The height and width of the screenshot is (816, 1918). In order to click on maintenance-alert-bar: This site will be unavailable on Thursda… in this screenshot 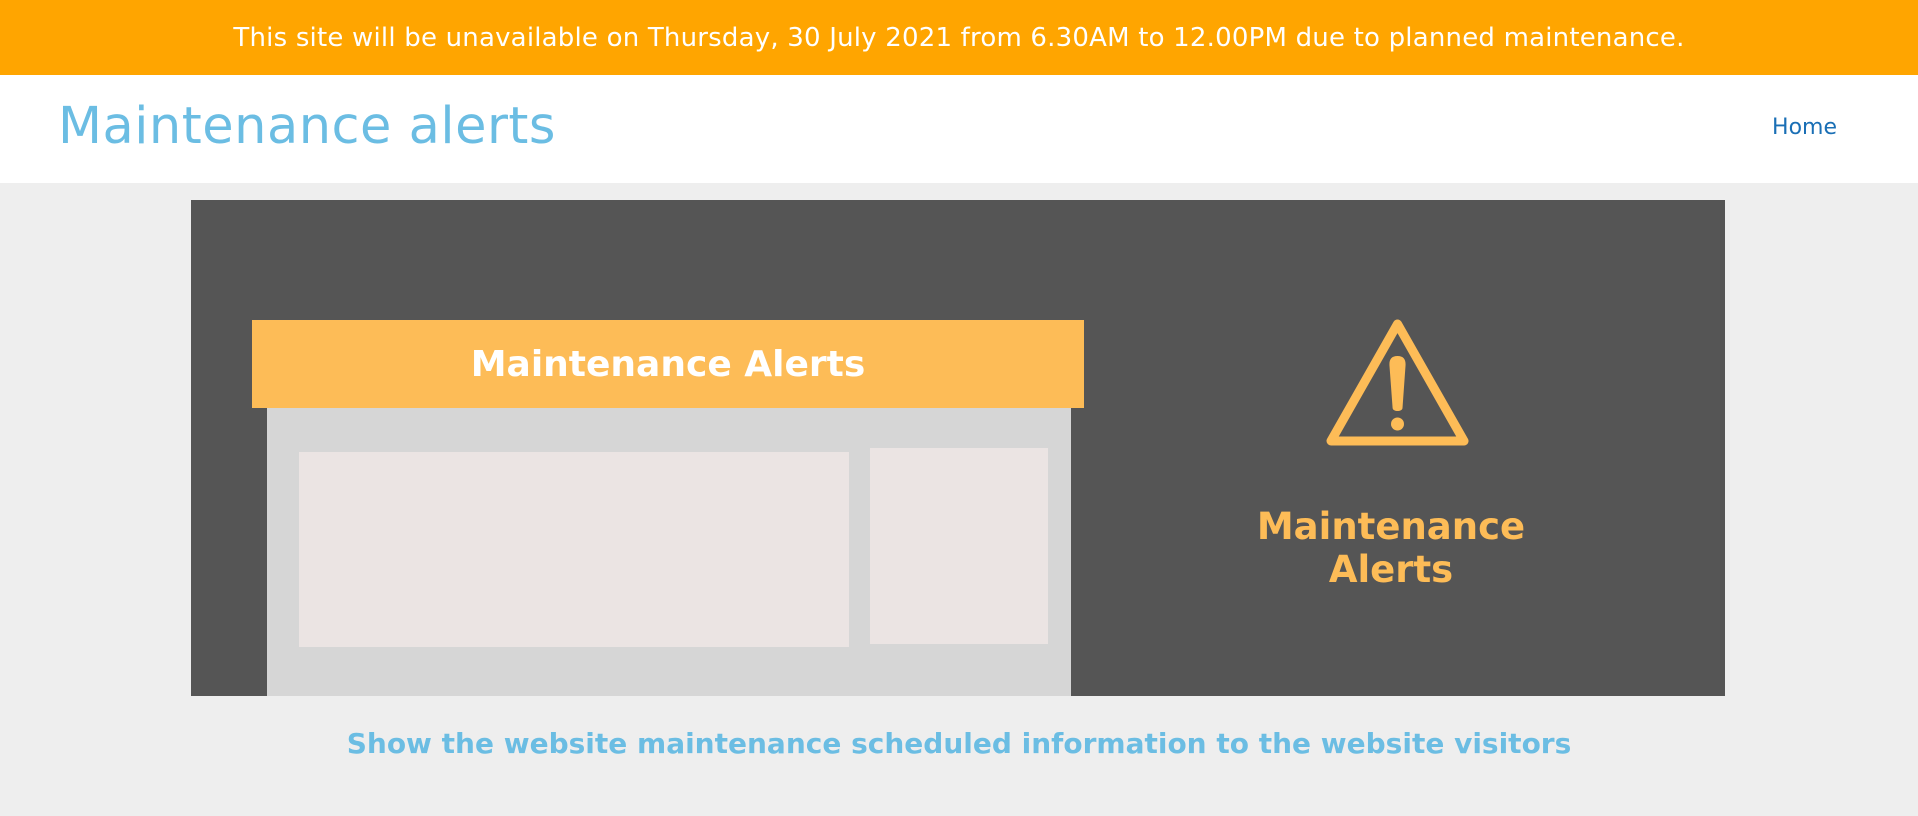, I will do `click(959, 37)`.